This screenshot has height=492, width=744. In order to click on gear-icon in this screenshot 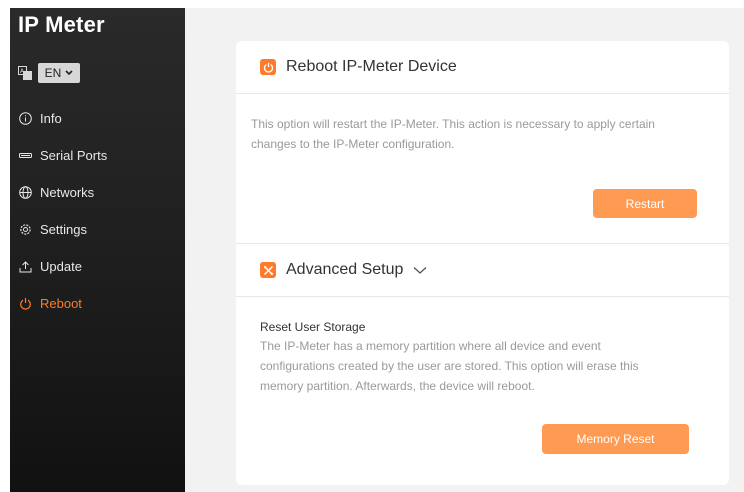, I will do `click(25, 230)`.